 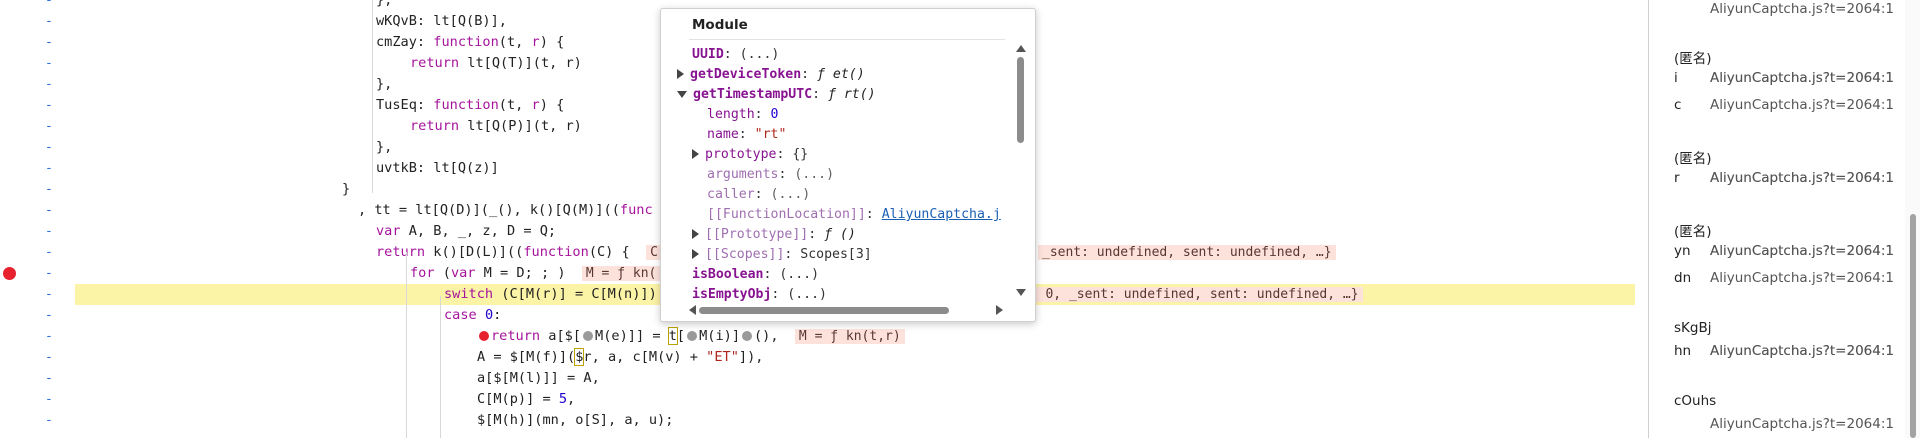 What do you see at coordinates (750, 155) in the screenshot?
I see `property-row: prototype: {}` at bounding box center [750, 155].